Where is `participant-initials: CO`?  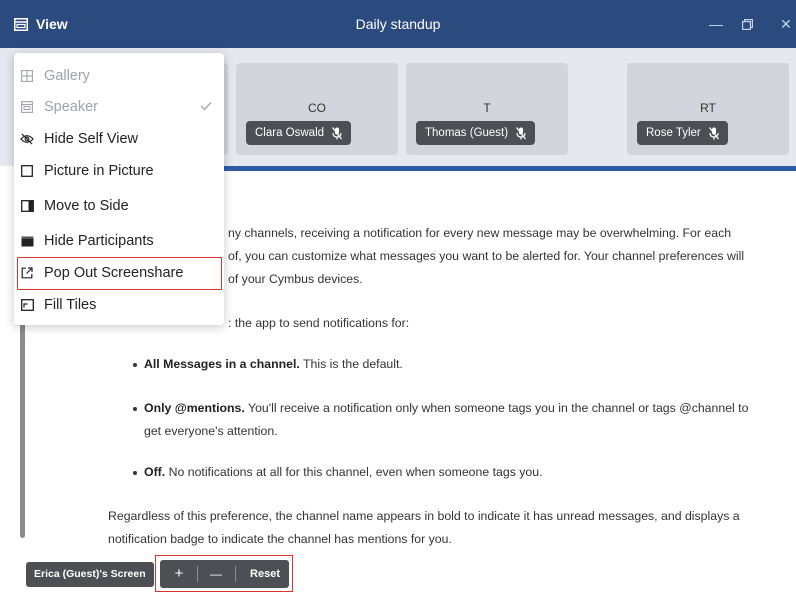
participant-initials: CO is located at coordinates (317, 108).